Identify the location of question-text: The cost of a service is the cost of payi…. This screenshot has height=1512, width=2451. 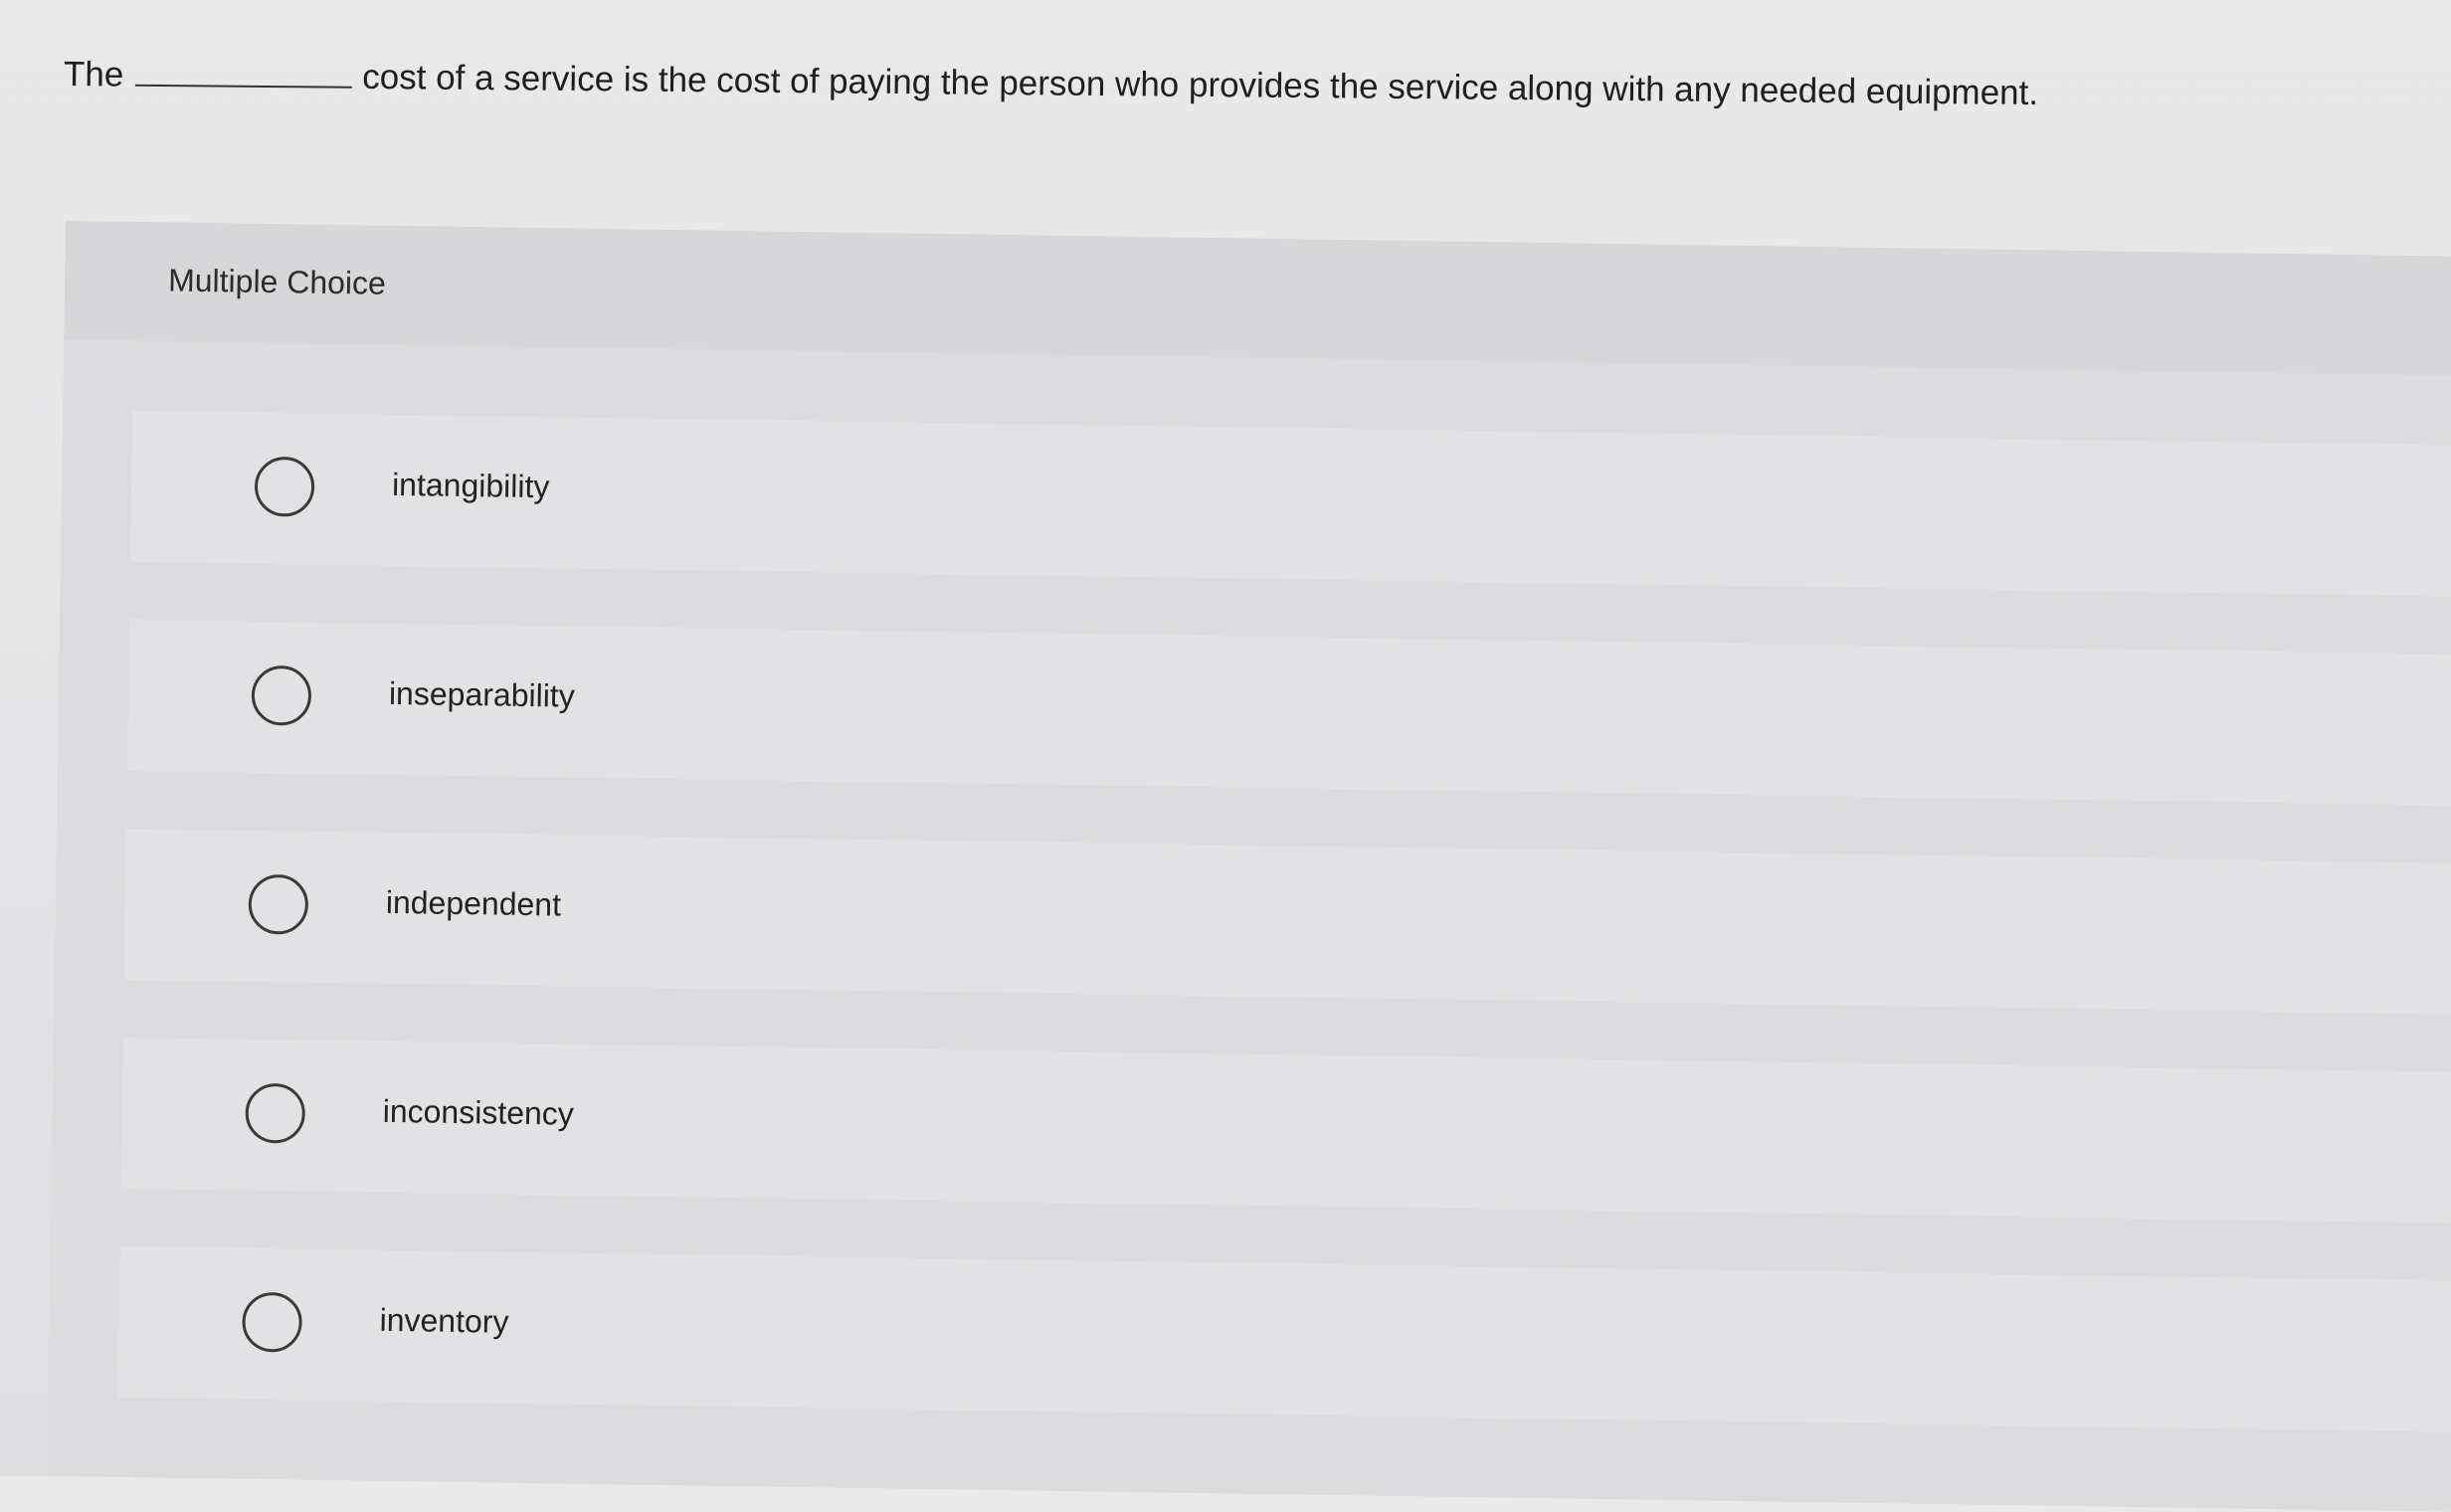
(1228, 83).